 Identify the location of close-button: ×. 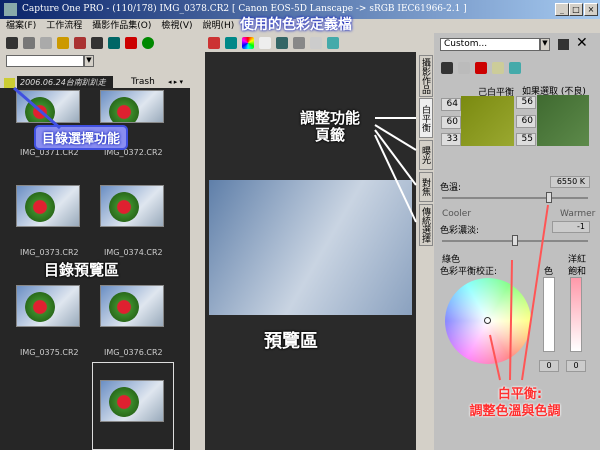
(591, 9).